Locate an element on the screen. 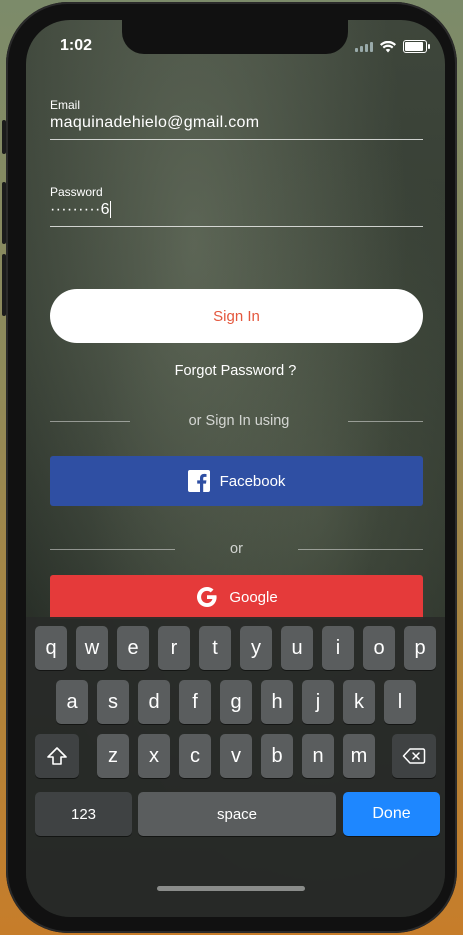 The height and width of the screenshot is (935, 463). key-s: s is located at coordinates (113, 702).